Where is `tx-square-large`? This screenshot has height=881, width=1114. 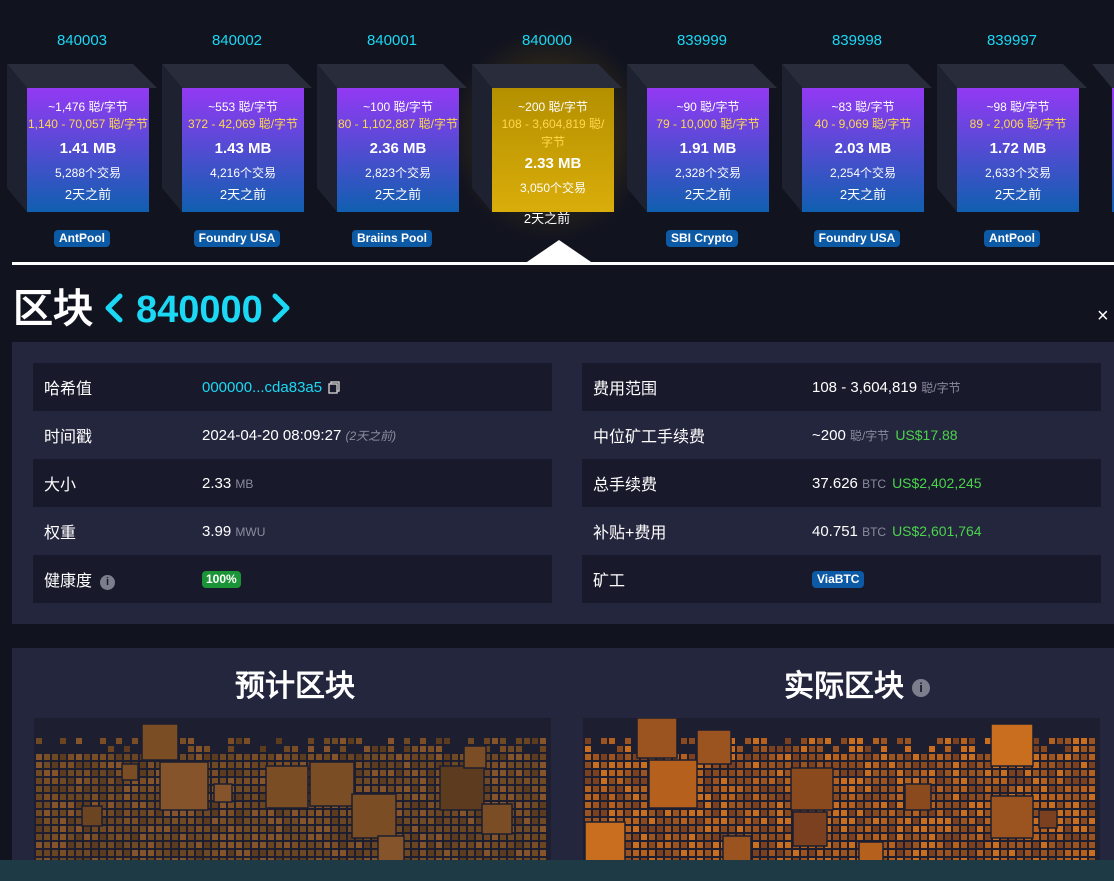 tx-square-large is located at coordinates (714, 747).